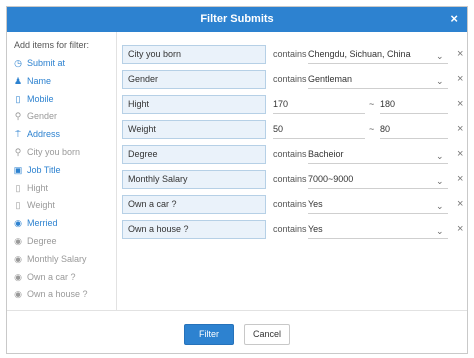 This screenshot has height=358, width=474. I want to click on sidebar-item-label: Own a house ?, so click(57, 294).